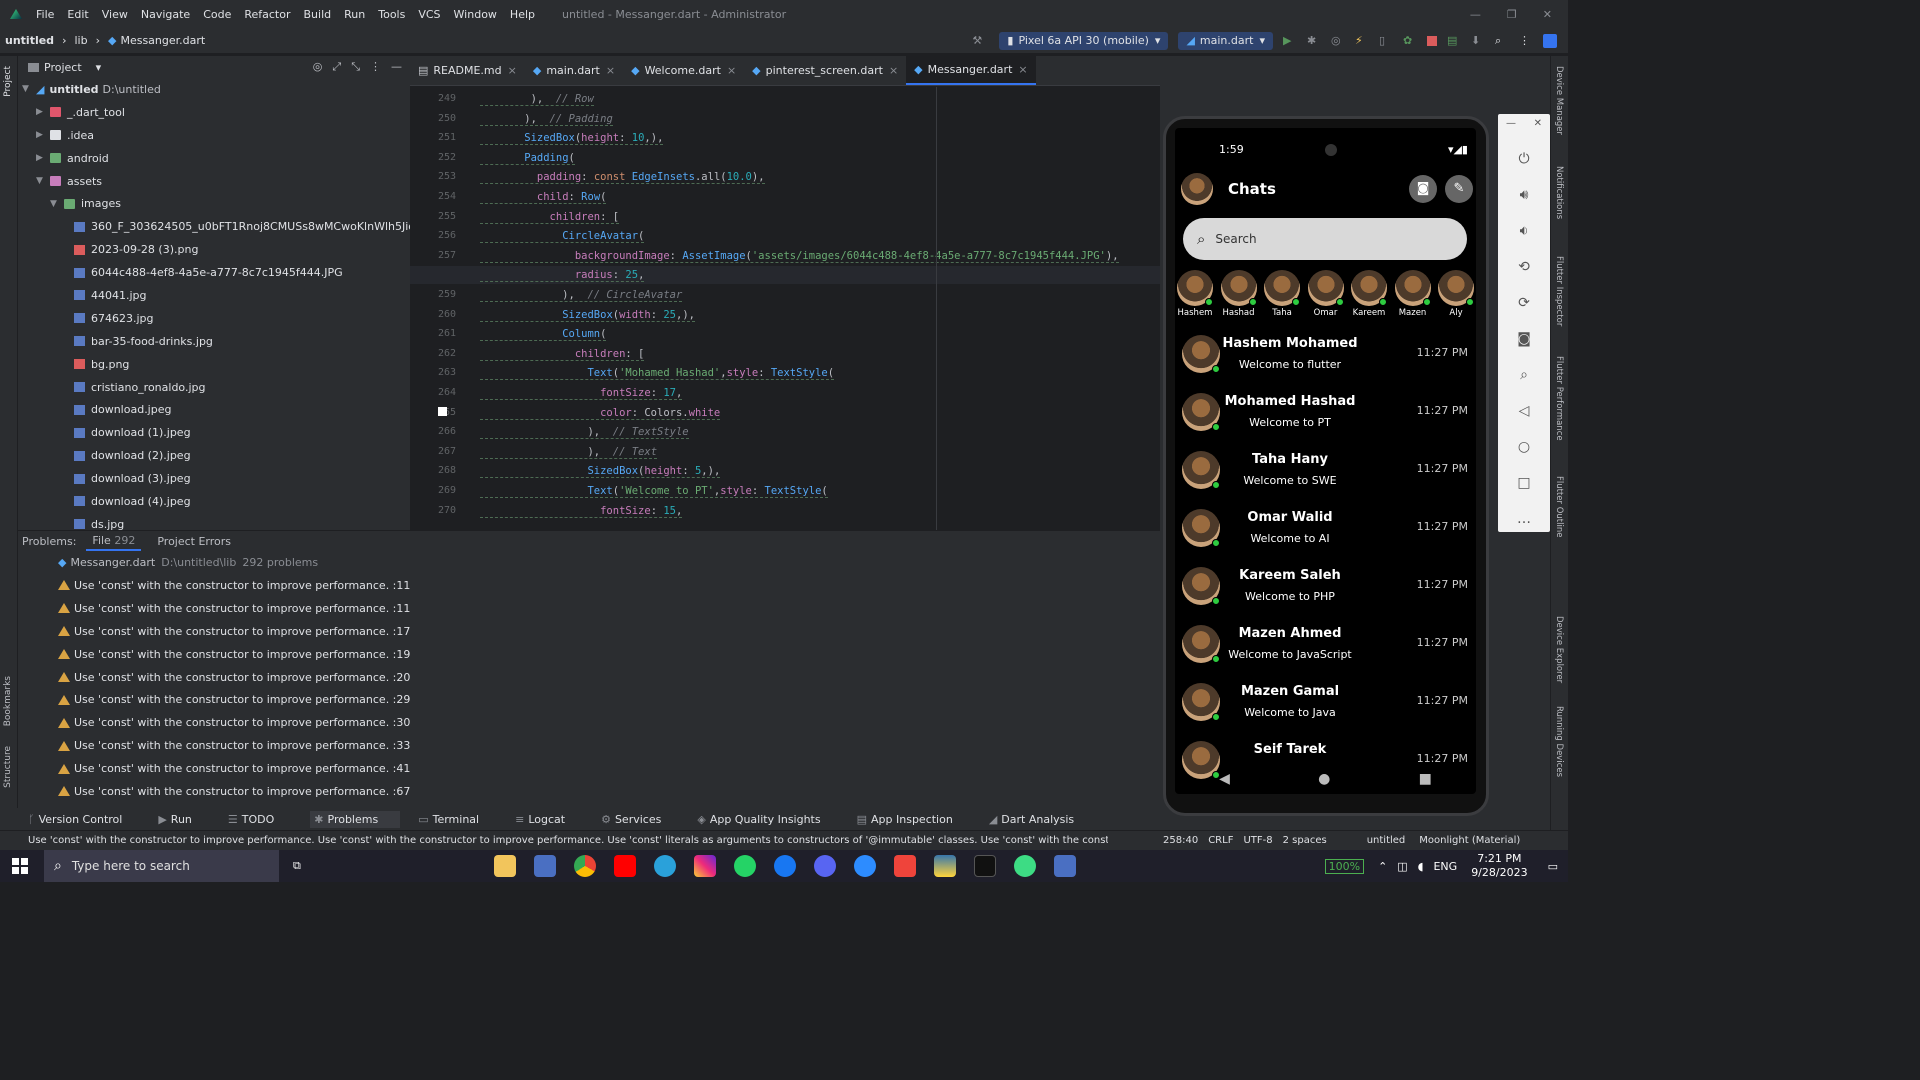 This screenshot has height=1080, width=1920. What do you see at coordinates (1512, 14) in the screenshot?
I see `restore-button: ❐` at bounding box center [1512, 14].